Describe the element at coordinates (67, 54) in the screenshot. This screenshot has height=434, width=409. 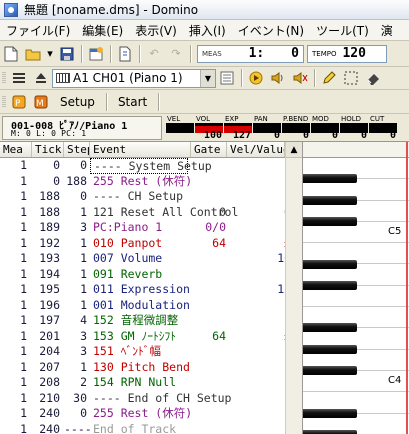
I see `save-icon` at that location.